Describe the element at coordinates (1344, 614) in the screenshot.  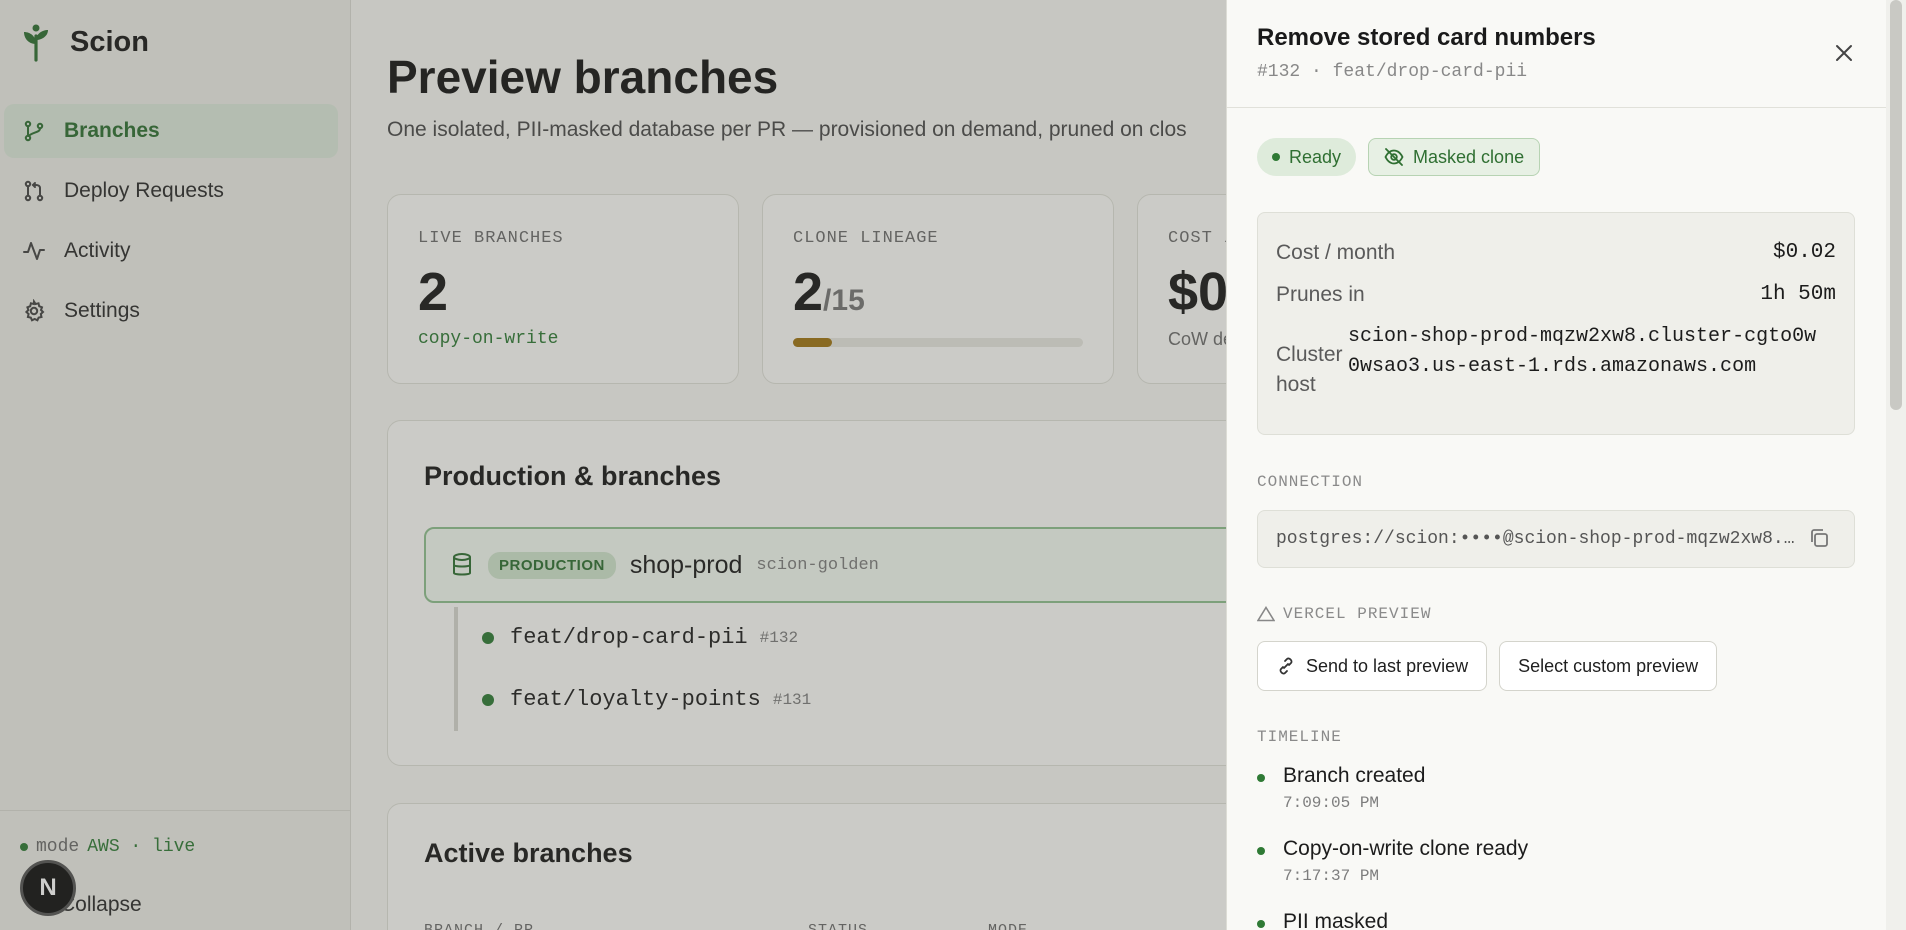
I see `vercel-preview-label: VERCEL PREVIEW` at that location.